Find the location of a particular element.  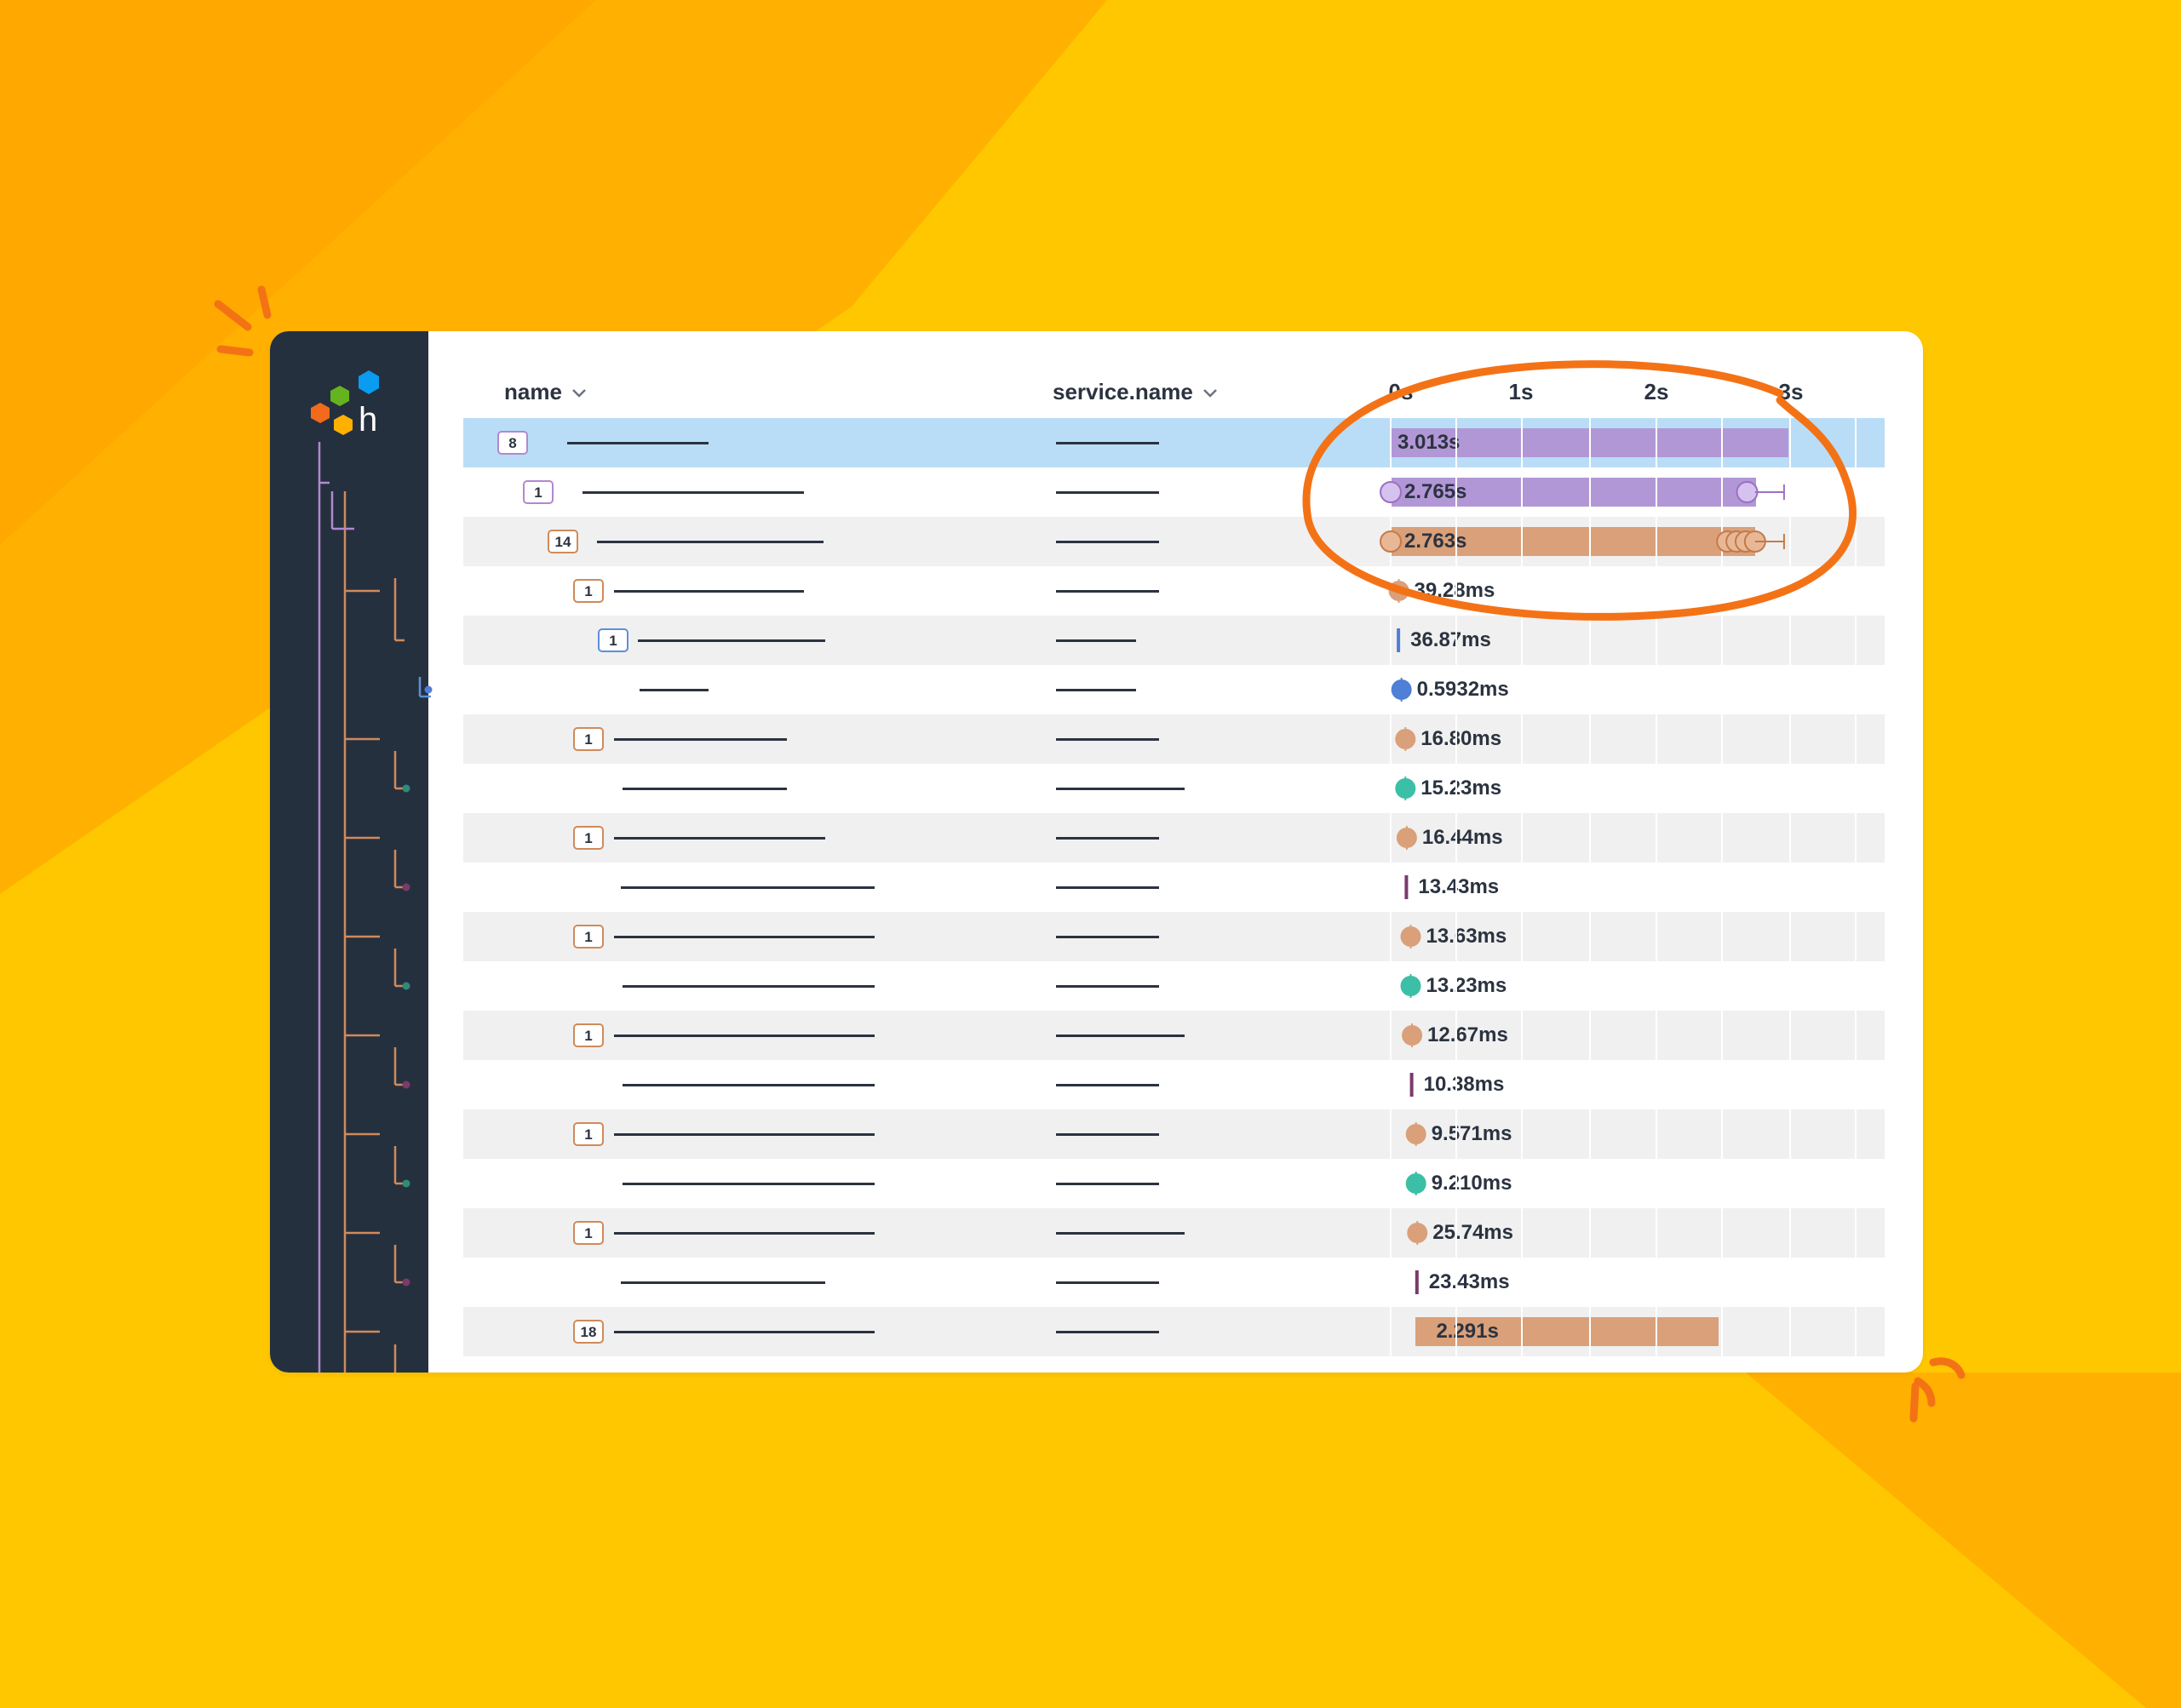

child-count-badge: 18 is located at coordinates (589, 1332).